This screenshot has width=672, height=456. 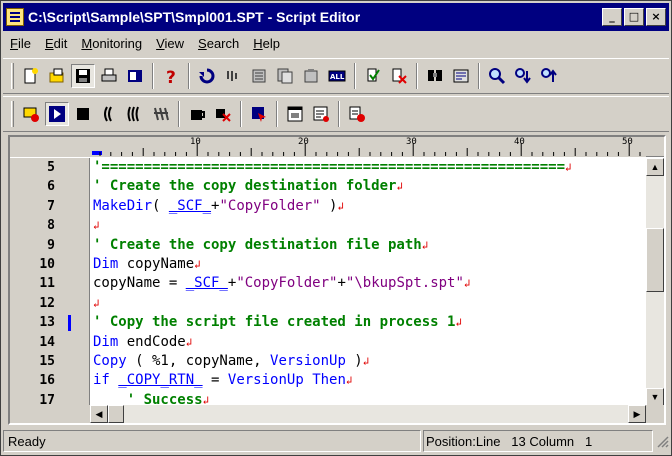 What do you see at coordinates (207, 76) in the screenshot?
I see `undo-icon` at bounding box center [207, 76].